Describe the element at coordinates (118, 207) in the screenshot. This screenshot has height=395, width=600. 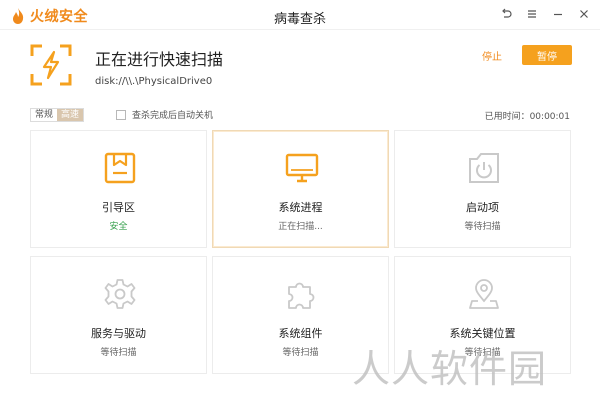
I see `scan-item-name: 引导区` at that location.